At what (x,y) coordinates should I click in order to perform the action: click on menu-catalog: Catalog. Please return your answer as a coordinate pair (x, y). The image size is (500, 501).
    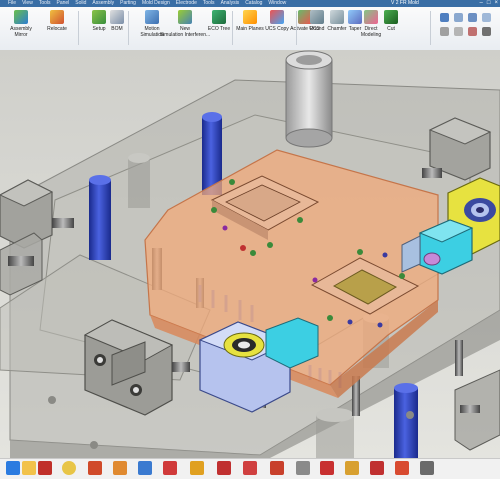
    Looking at the image, I should click on (253, 3).